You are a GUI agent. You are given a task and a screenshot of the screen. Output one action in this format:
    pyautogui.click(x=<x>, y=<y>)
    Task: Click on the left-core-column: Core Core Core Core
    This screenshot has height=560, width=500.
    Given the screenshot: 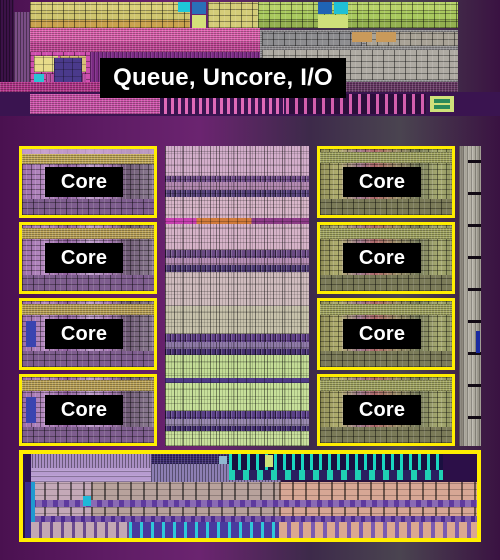 What is the action you would take?
    pyautogui.click(x=88, y=296)
    